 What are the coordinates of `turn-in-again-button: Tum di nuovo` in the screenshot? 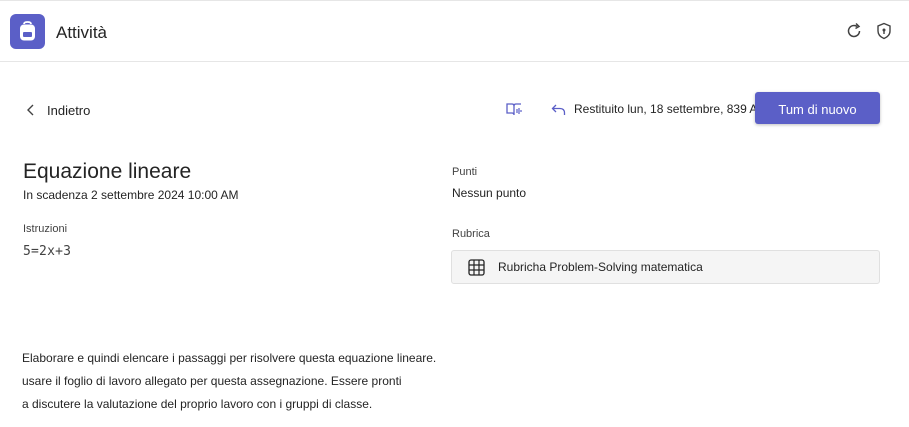 It's located at (817, 108).